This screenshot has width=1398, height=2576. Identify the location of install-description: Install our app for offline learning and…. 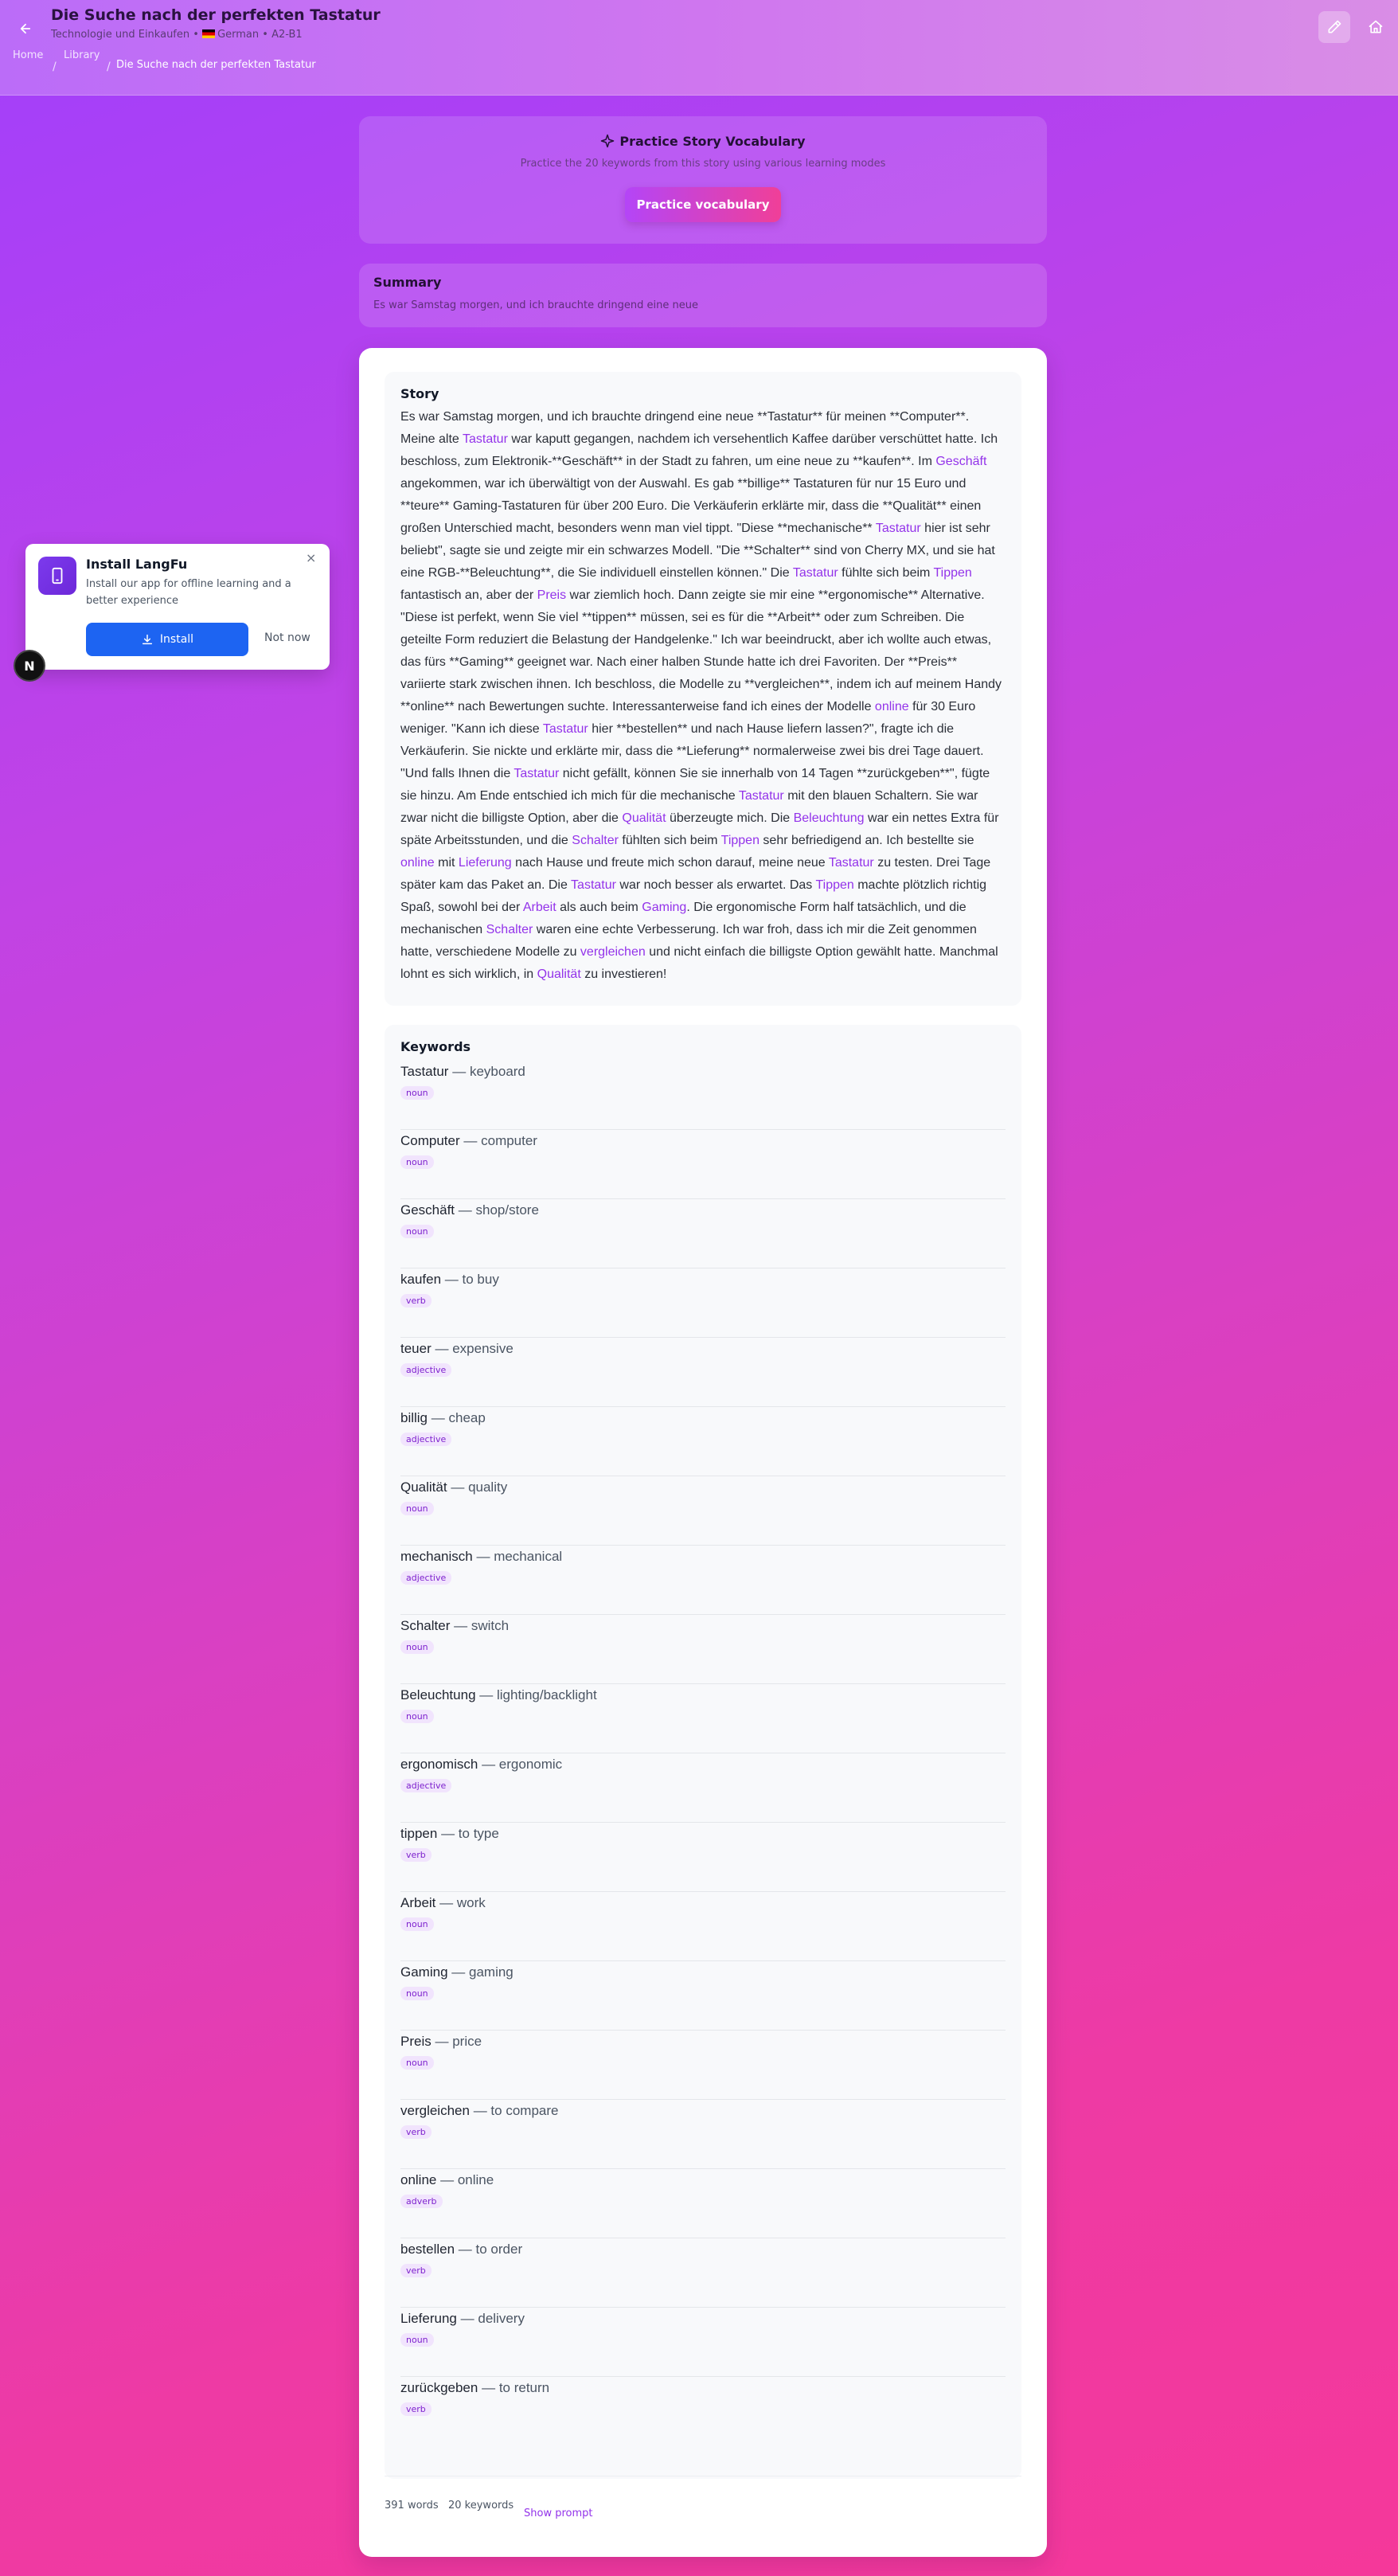
(188, 592).